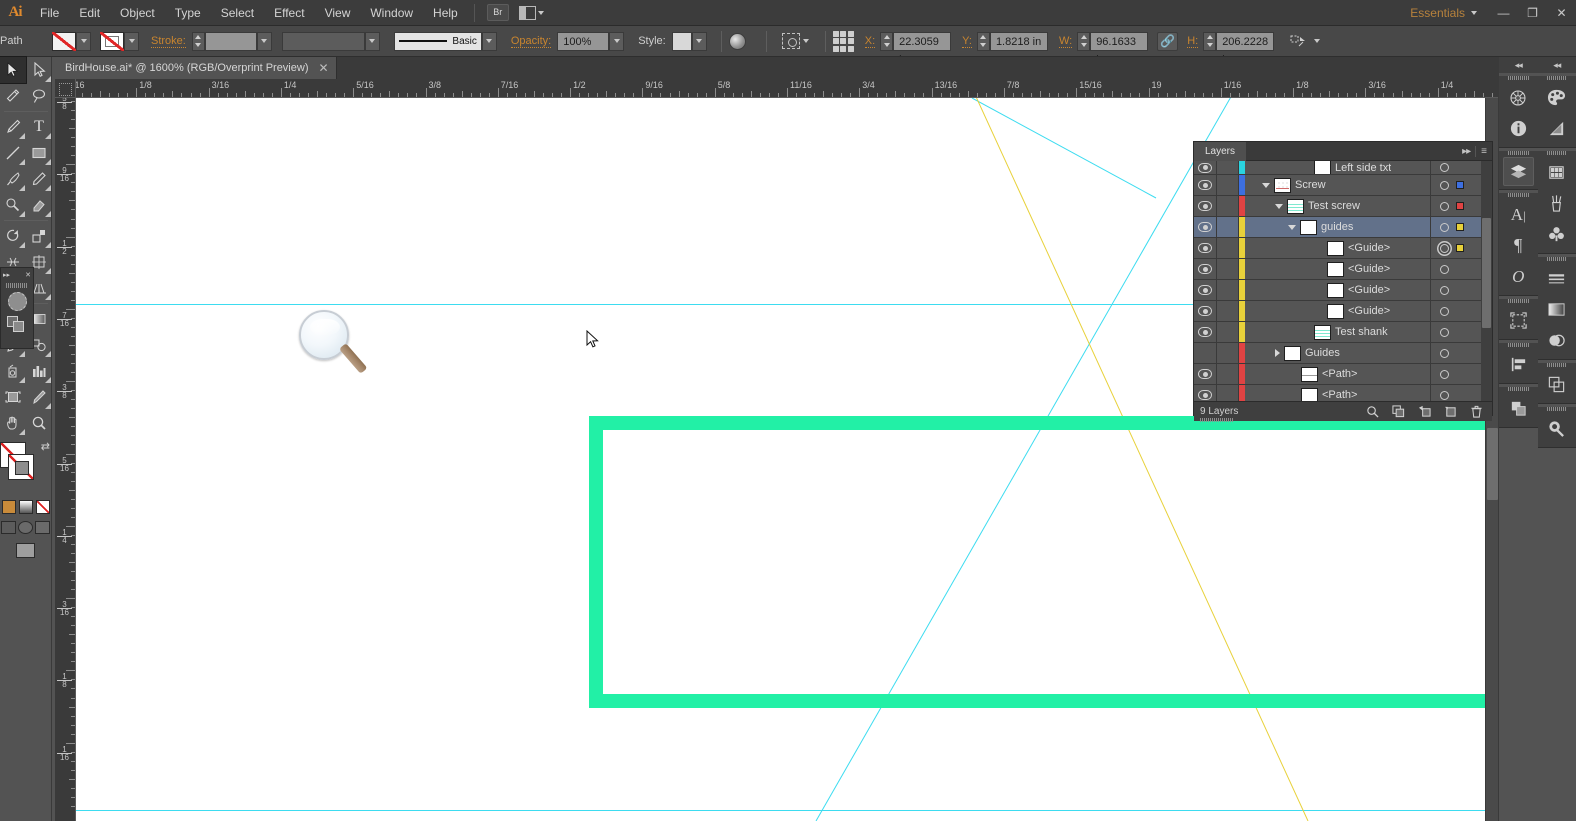 The width and height of the screenshot is (1576, 821). Describe the element at coordinates (1474, 12) in the screenshot. I see `workspace-chevron-down-icon` at that location.